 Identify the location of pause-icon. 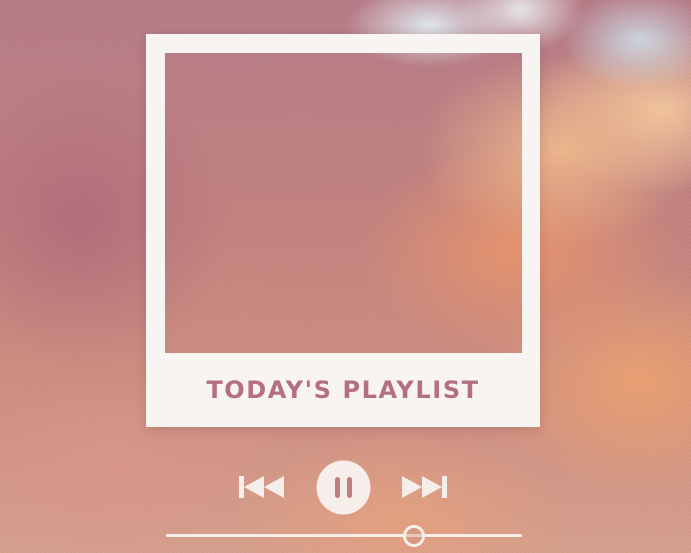
(343, 487).